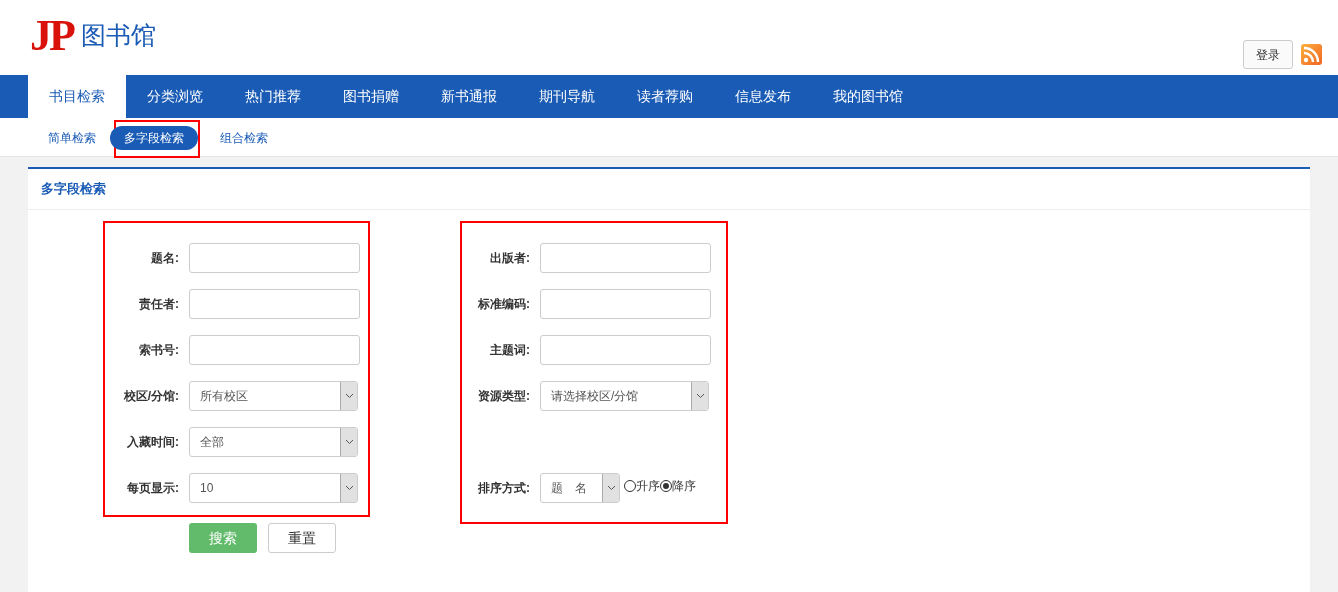 The height and width of the screenshot is (592, 1338). I want to click on nav-tab: 热门推荐, so click(273, 96).